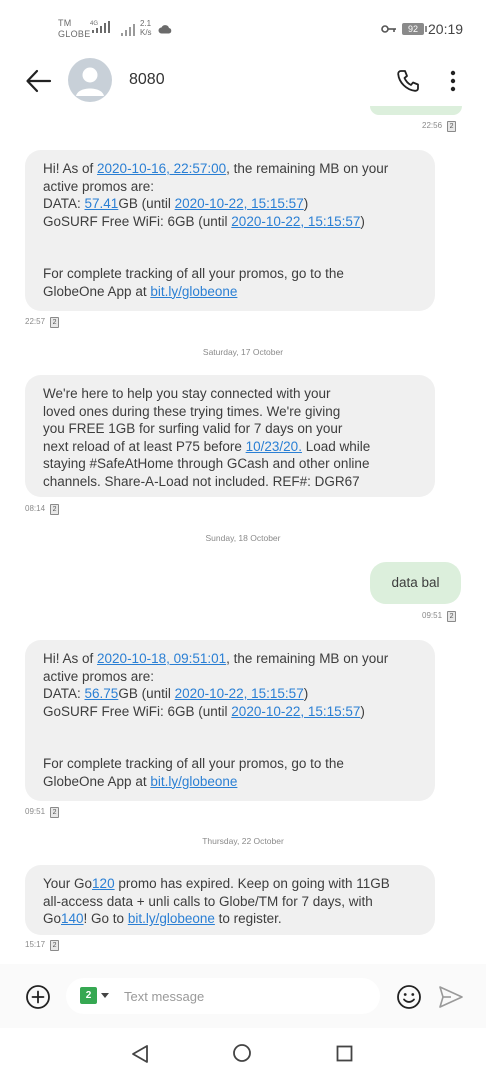 This screenshot has width=486, height=1080. Describe the element at coordinates (414, 29) in the screenshot. I see `battery-indicator: 92` at that location.